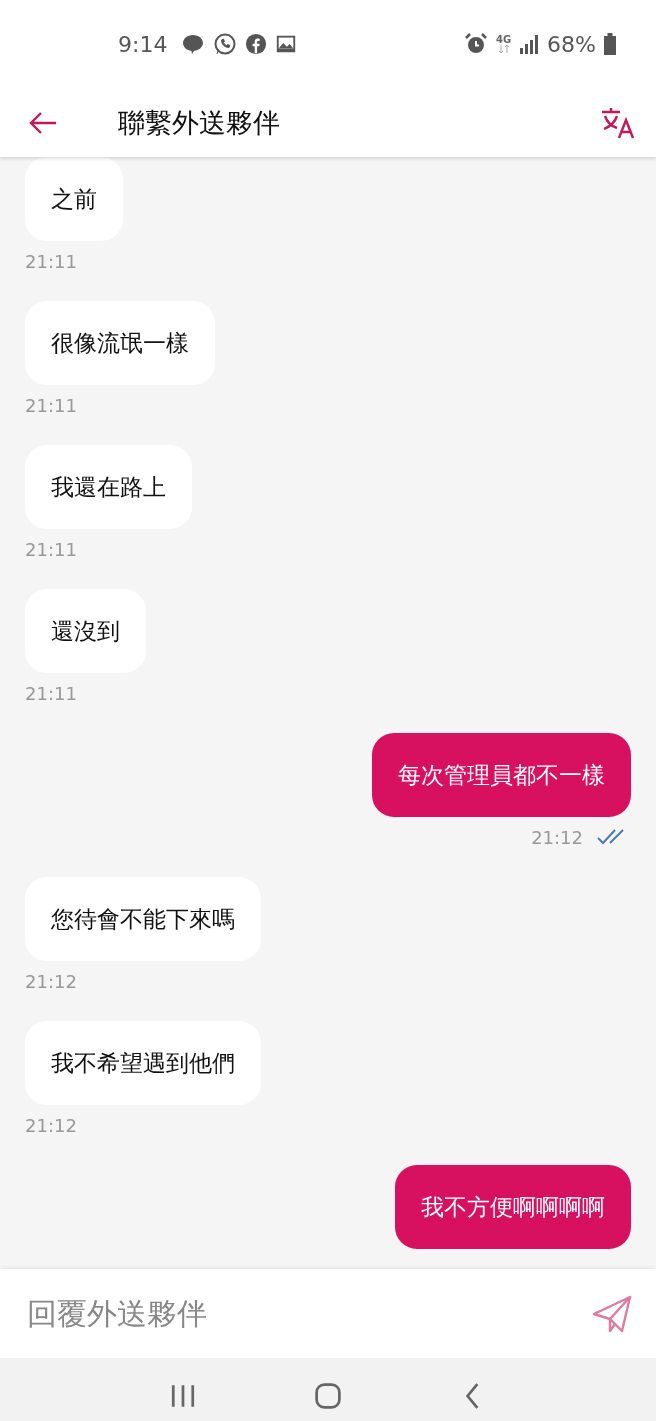  I want to click on translate-button, so click(618, 122).